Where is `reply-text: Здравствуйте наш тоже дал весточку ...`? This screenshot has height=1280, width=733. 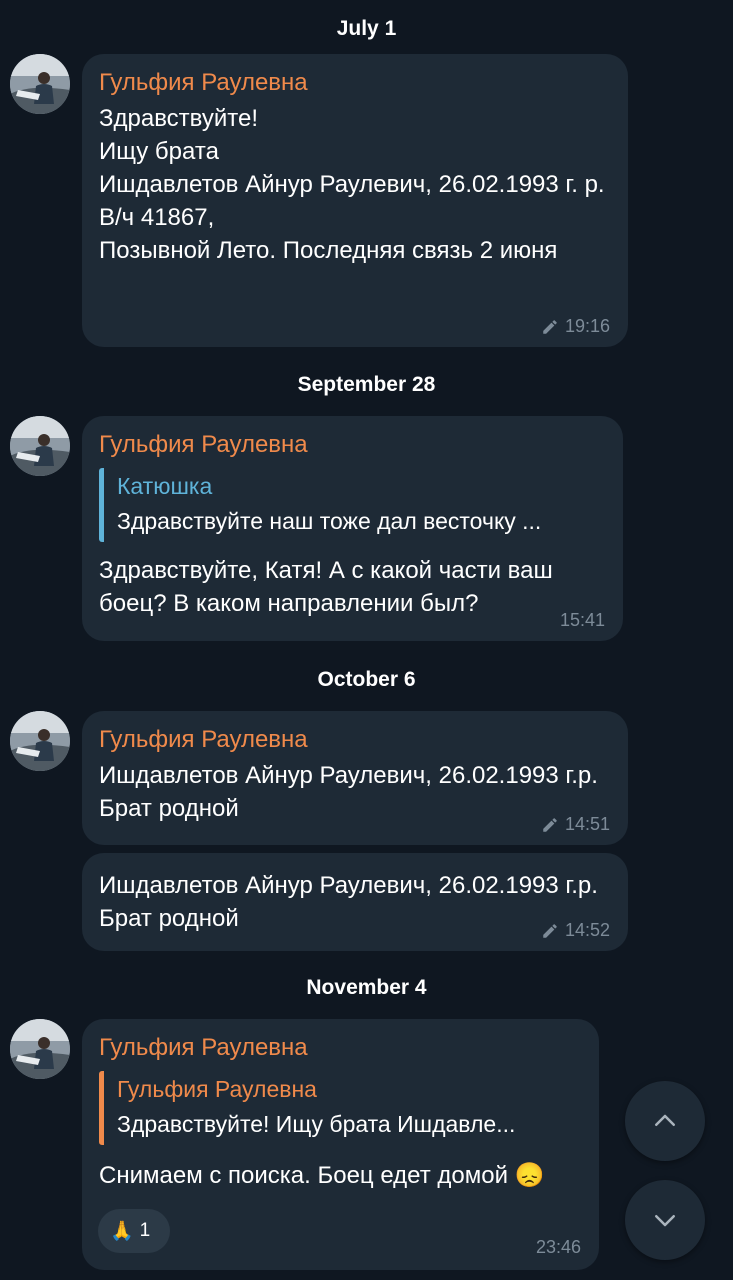
reply-text: Здравствуйте наш тоже дал весточку ... is located at coordinates (329, 521).